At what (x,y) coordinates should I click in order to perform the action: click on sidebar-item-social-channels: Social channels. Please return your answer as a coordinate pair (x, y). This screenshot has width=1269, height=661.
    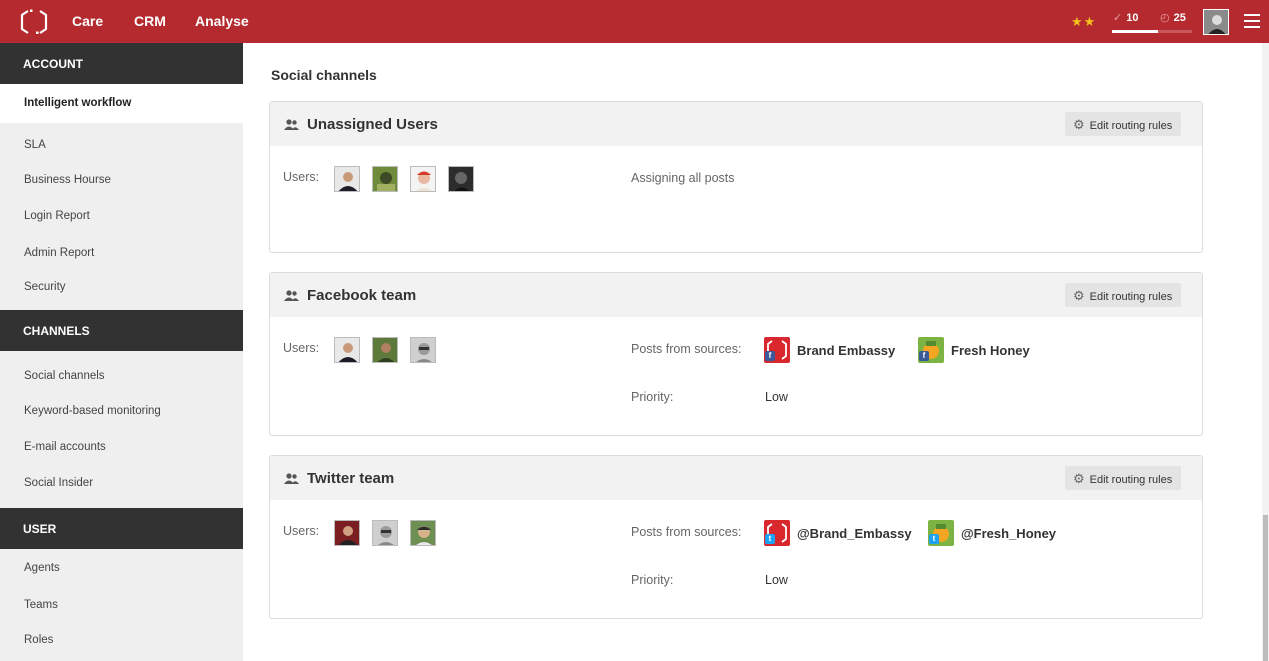
    Looking at the image, I should click on (64, 376).